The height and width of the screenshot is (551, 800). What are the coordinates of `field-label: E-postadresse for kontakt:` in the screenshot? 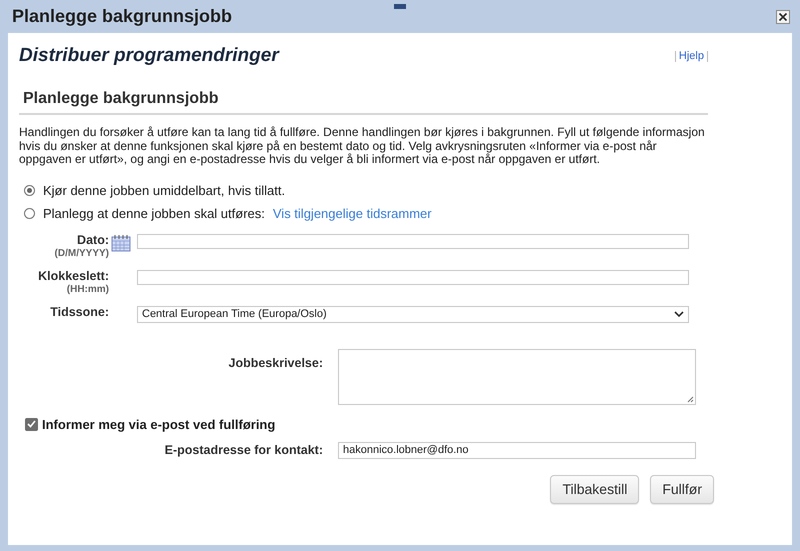 It's located at (243, 450).